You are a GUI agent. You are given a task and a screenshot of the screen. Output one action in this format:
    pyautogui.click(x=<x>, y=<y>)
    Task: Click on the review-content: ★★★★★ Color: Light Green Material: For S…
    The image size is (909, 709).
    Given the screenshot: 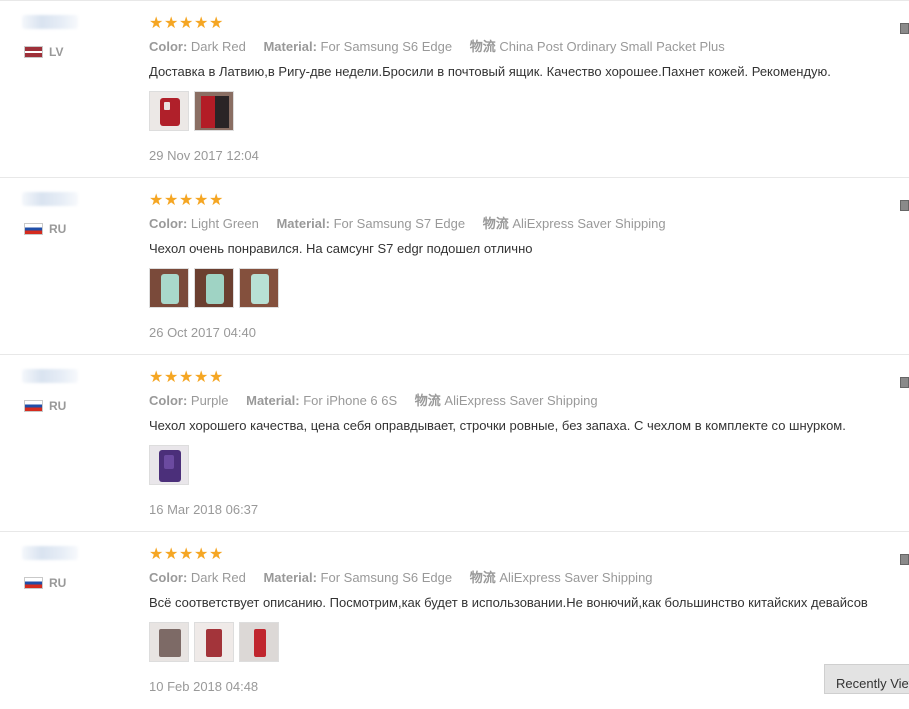 What is the action you would take?
    pyautogui.click(x=407, y=265)
    